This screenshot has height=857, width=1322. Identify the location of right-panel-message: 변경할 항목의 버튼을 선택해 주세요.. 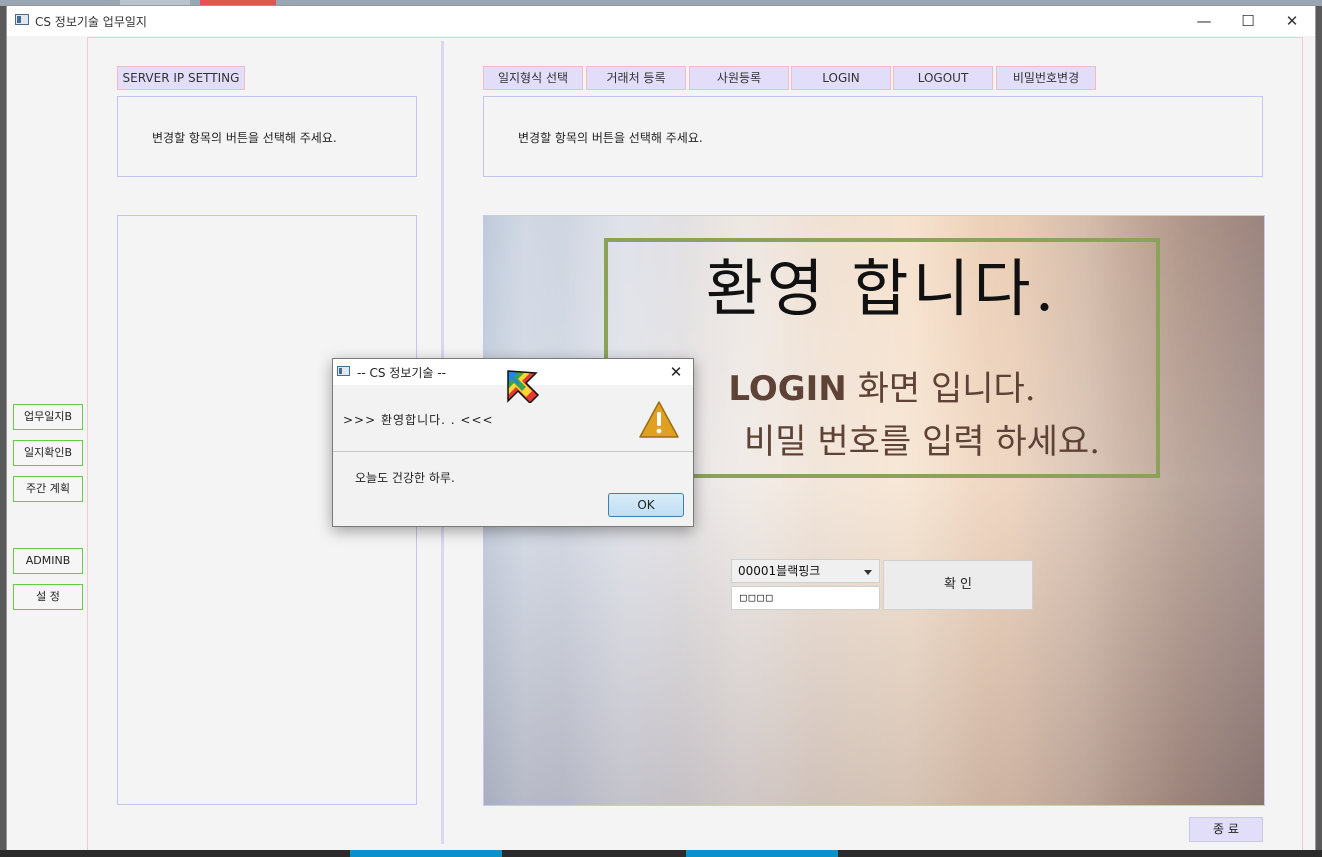
(610, 138).